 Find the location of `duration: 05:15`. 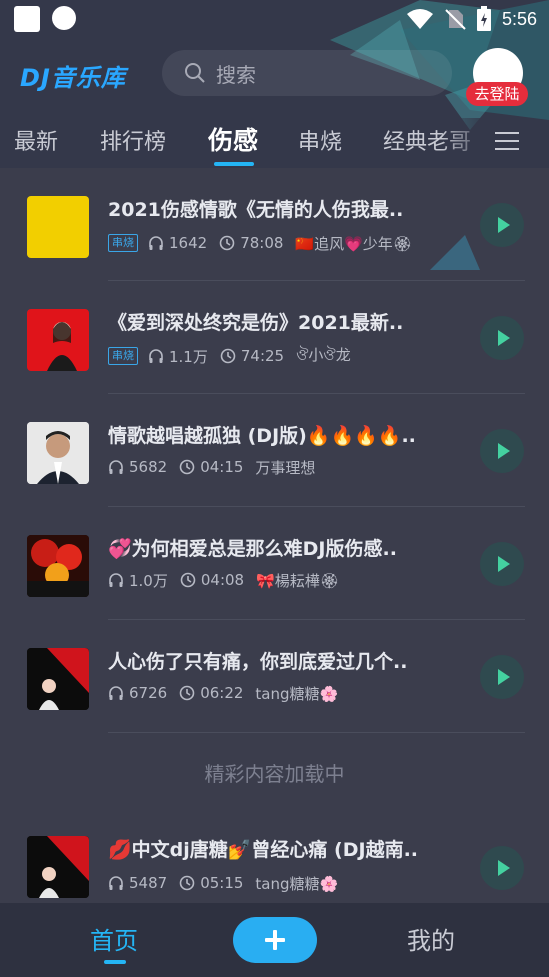

duration: 05:15 is located at coordinates (222, 883).